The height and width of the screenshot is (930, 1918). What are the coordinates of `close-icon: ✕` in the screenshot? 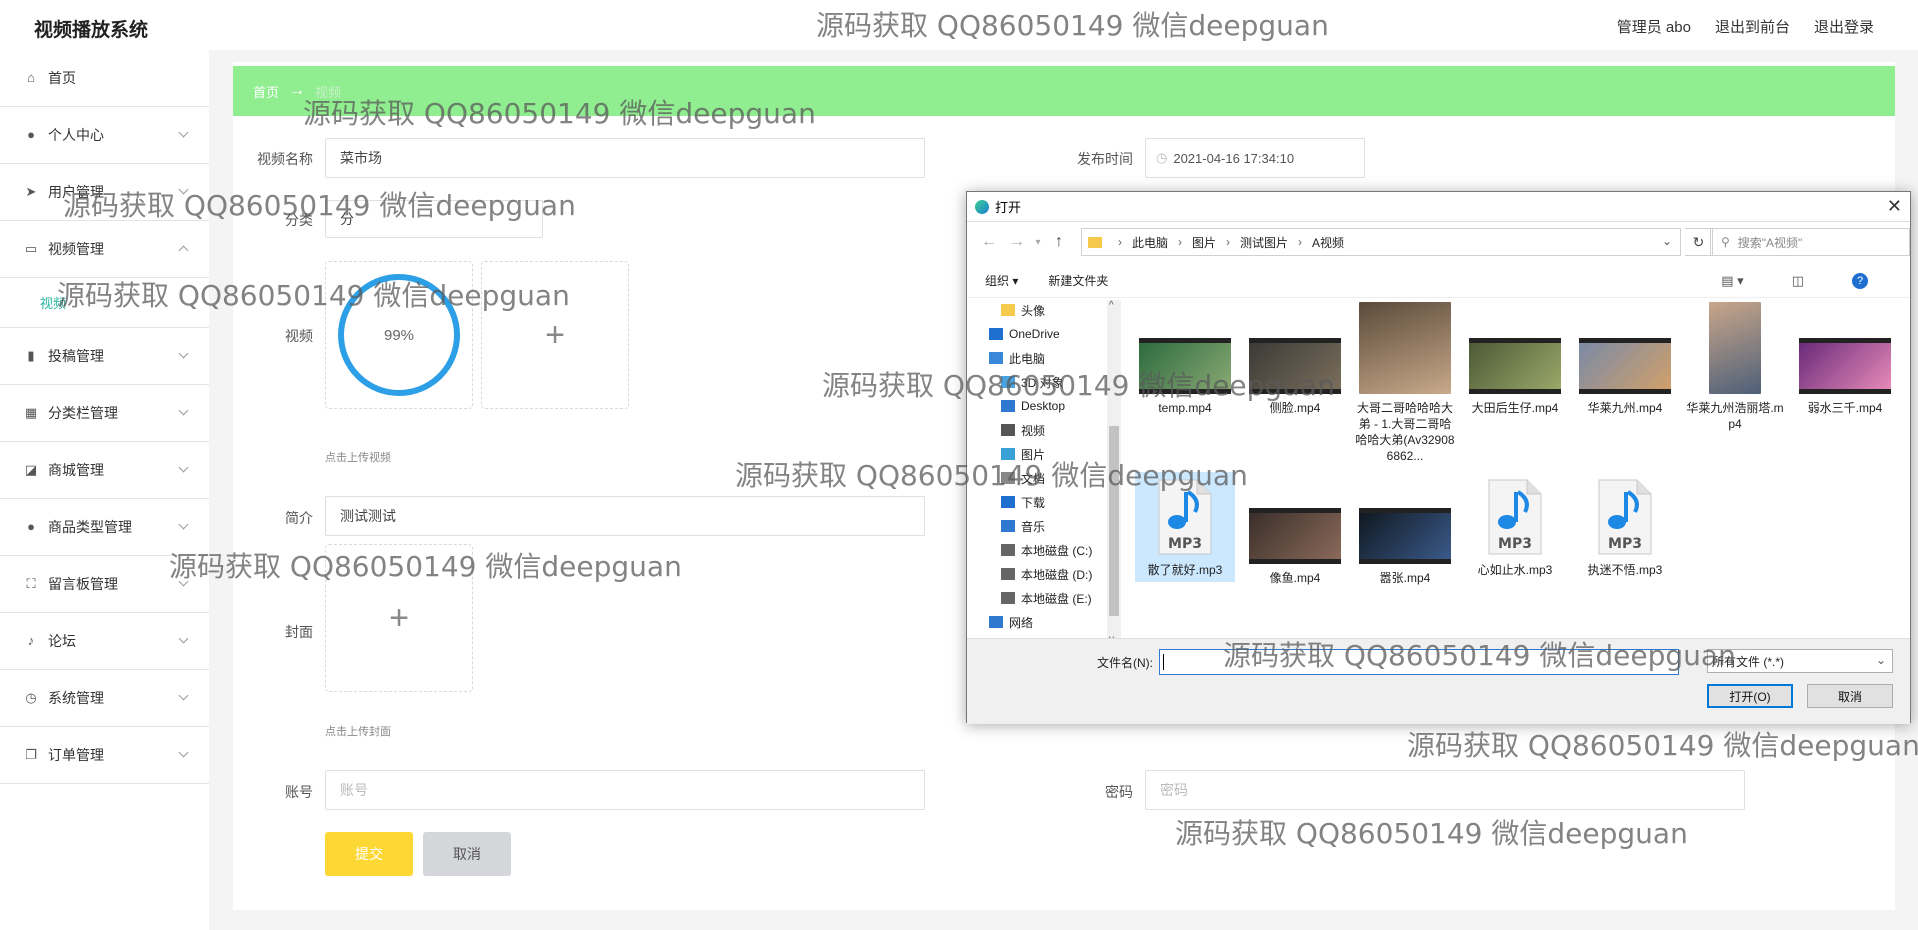 It's located at (1894, 206).